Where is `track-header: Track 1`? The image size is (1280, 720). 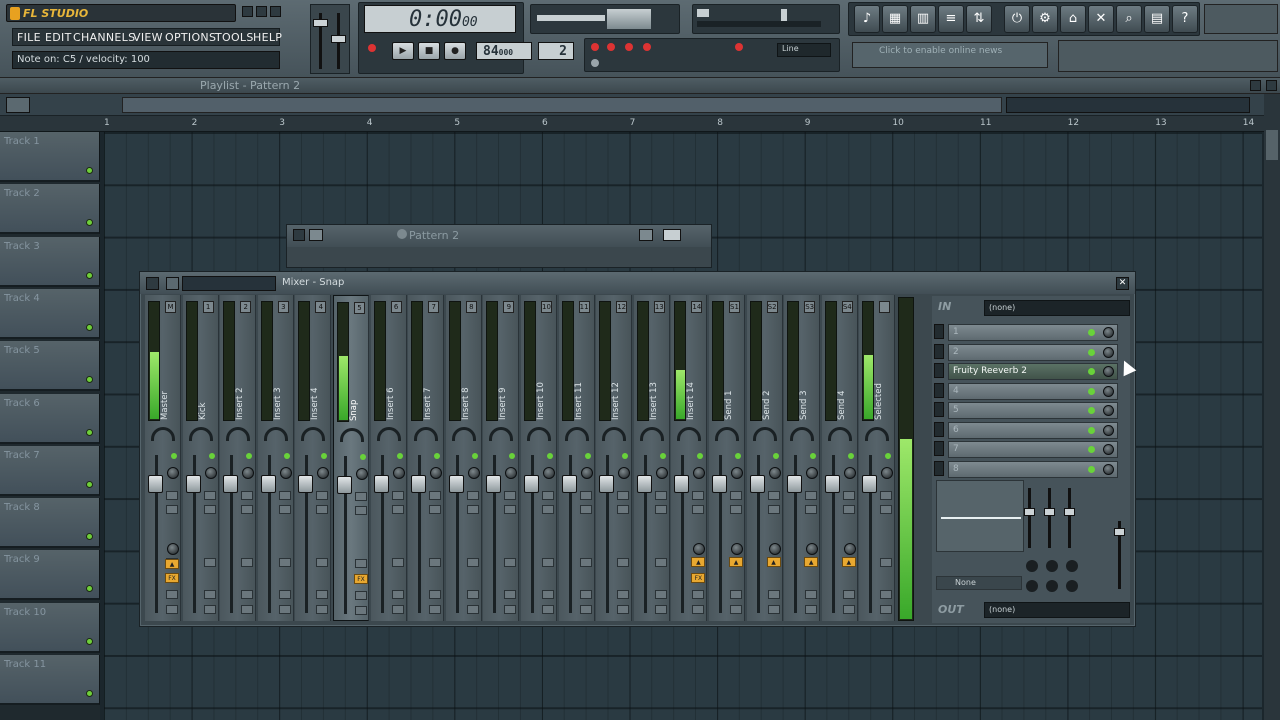 track-header: Track 1 is located at coordinates (50, 157).